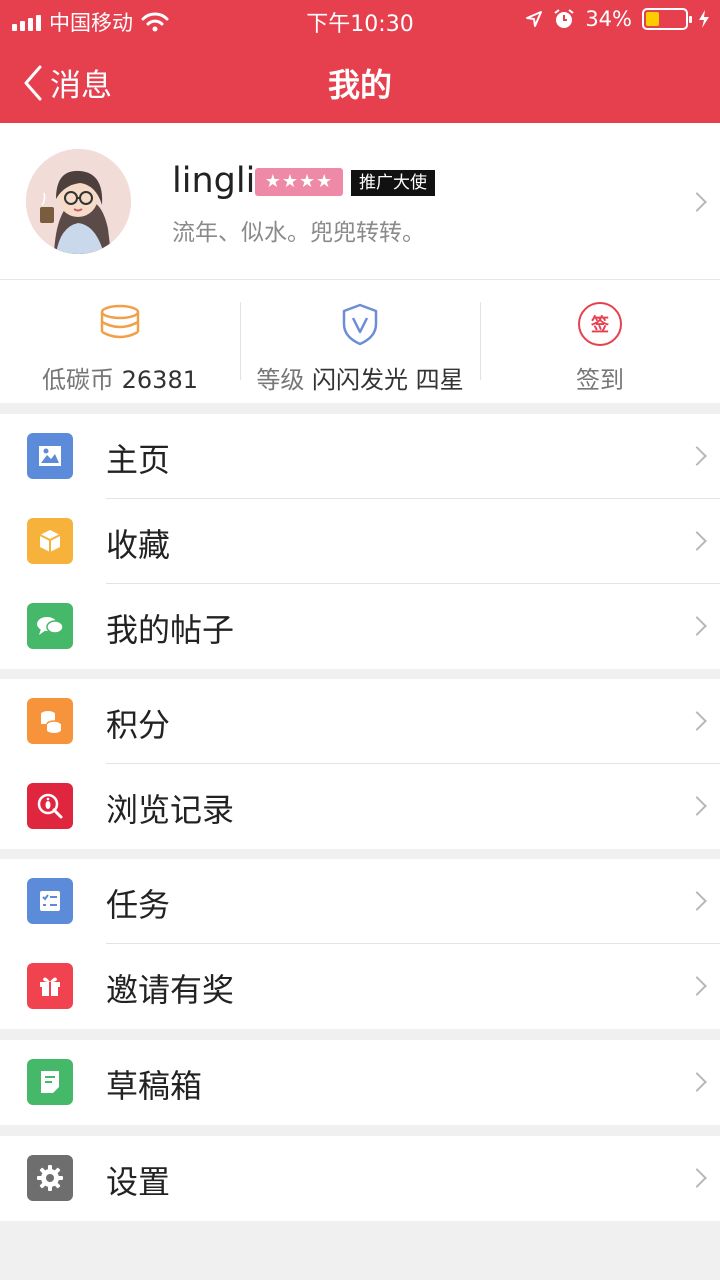  Describe the element at coordinates (50, 1082) in the screenshot. I see `draft-note-icon` at that location.